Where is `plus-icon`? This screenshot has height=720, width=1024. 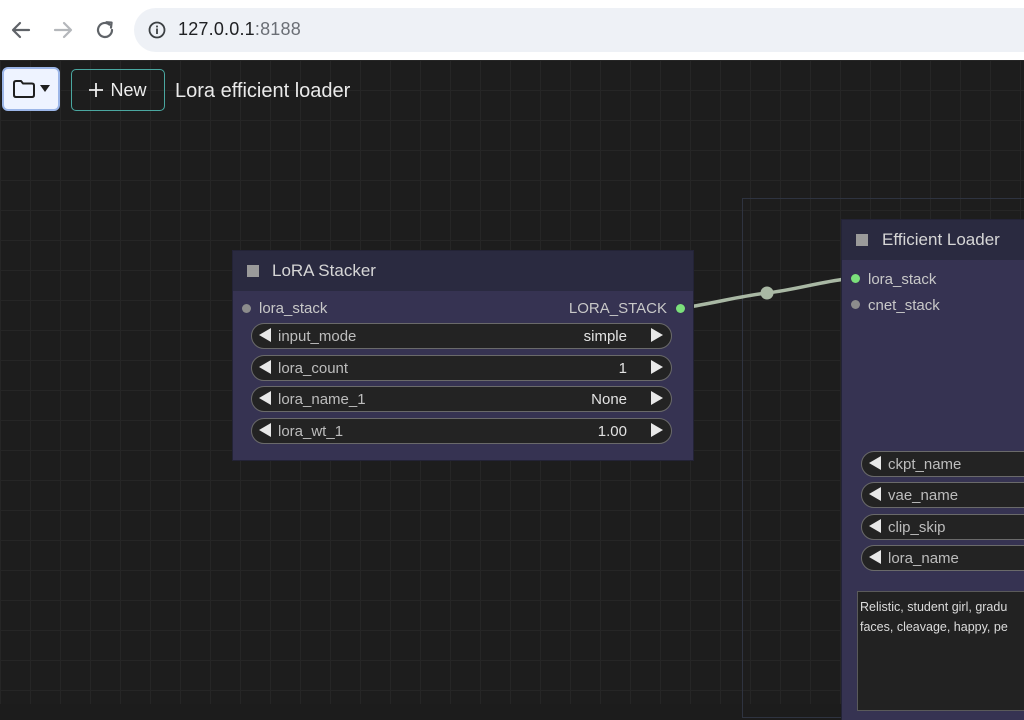 plus-icon is located at coordinates (96, 90).